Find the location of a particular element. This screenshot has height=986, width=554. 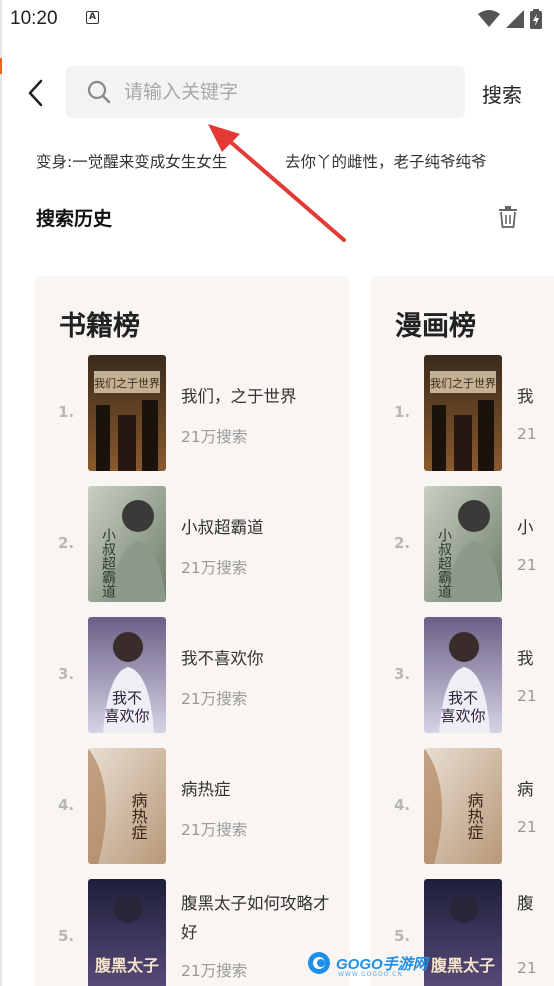

hot-words-row: 变身:一觉醒来变成女生女生 去你丫的雌性，老子纯爷纯爷 is located at coordinates (291, 162).